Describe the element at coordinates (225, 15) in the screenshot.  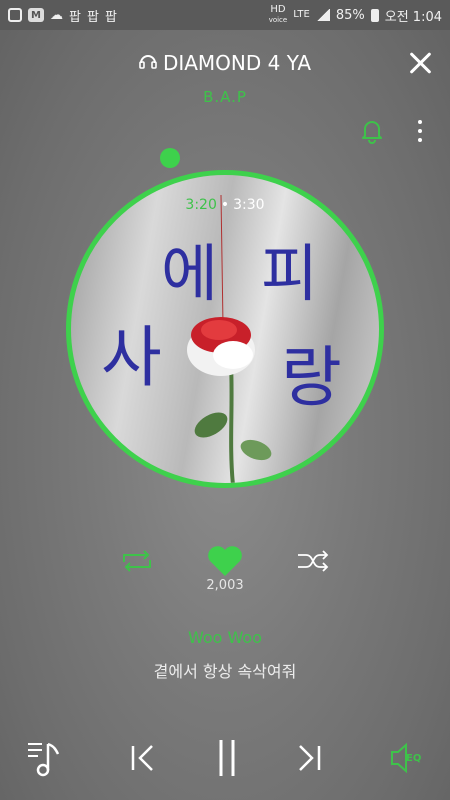
I see `status-bar: M ☁ 팝 팝 팝 HD voice LTE 85% 오전 1:04` at that location.